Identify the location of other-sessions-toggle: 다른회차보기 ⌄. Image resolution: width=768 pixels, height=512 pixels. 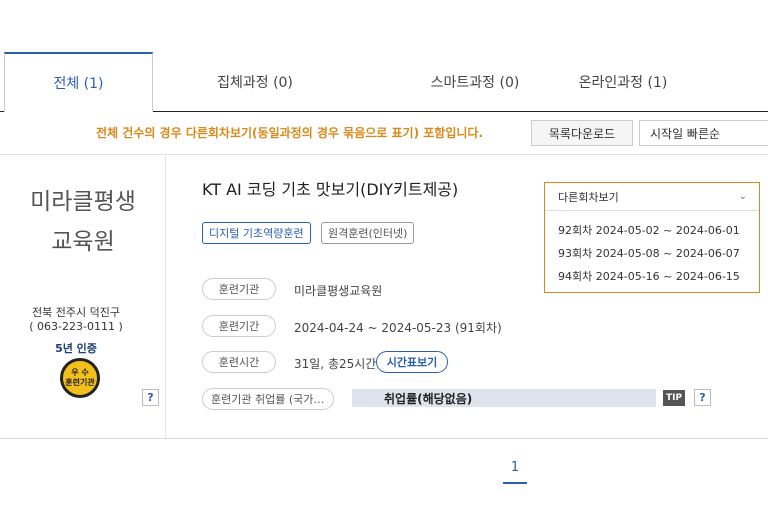
(652, 197).